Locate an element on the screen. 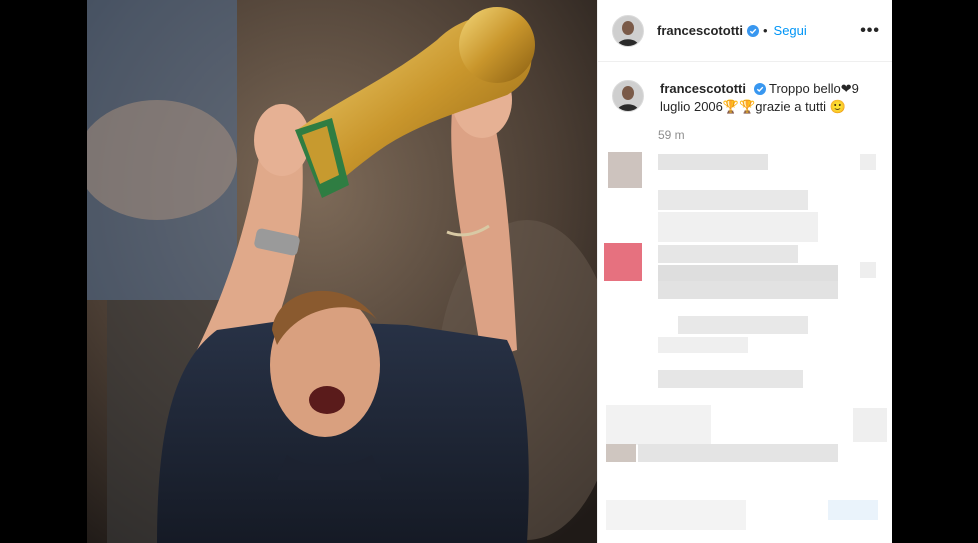  caption-username: francescototti is located at coordinates (703, 88).